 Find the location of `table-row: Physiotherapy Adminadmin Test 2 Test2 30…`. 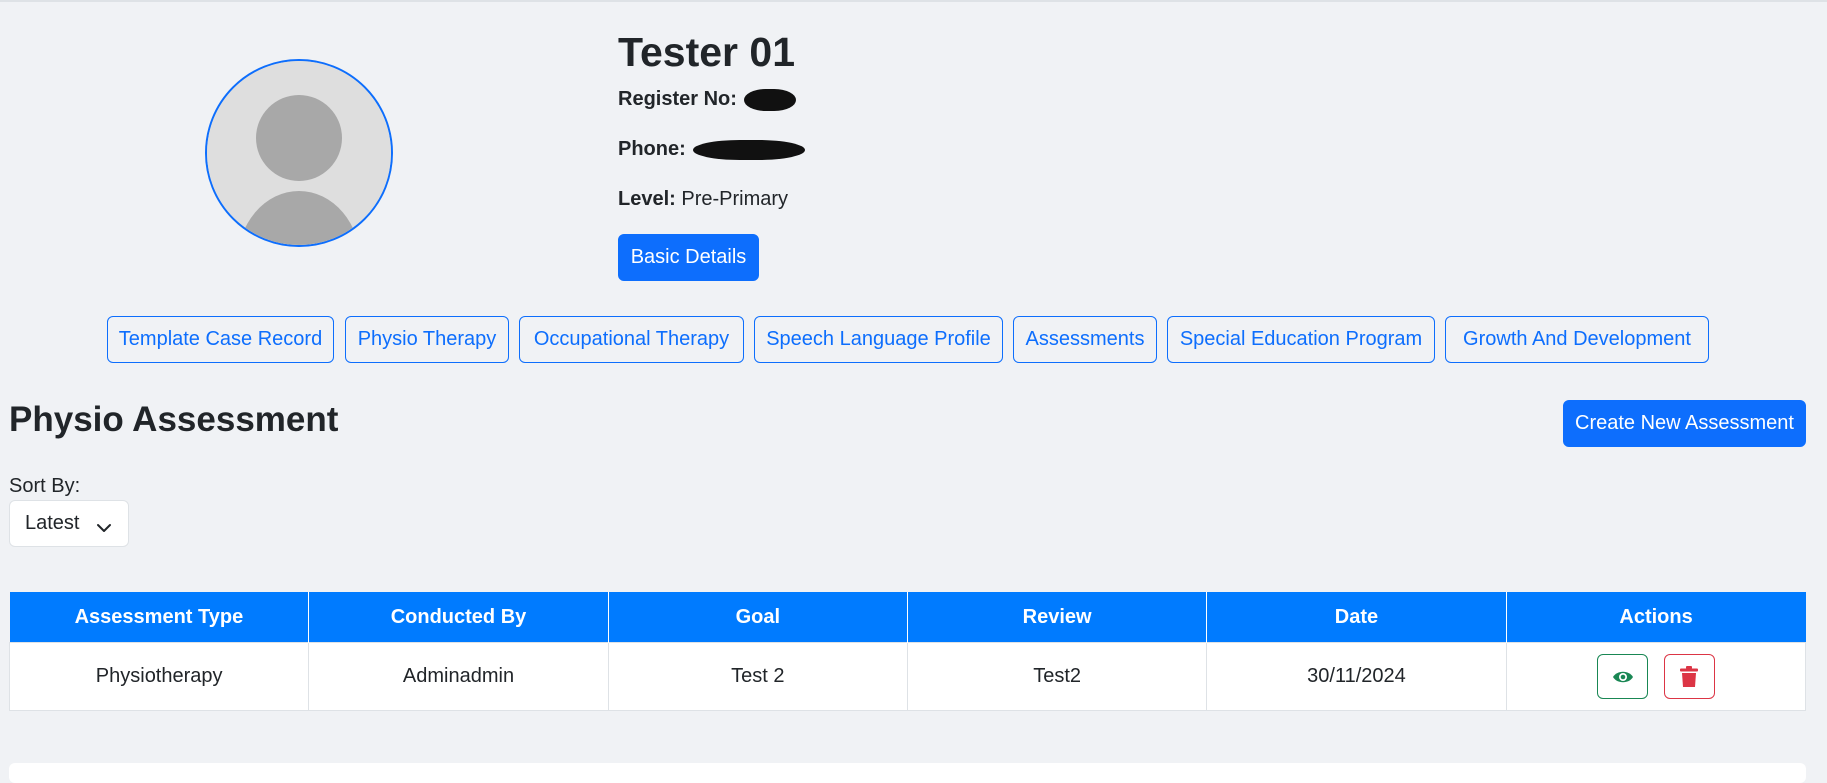

table-row: Physiotherapy Adminadmin Test 2 Test2 30… is located at coordinates (907, 676).